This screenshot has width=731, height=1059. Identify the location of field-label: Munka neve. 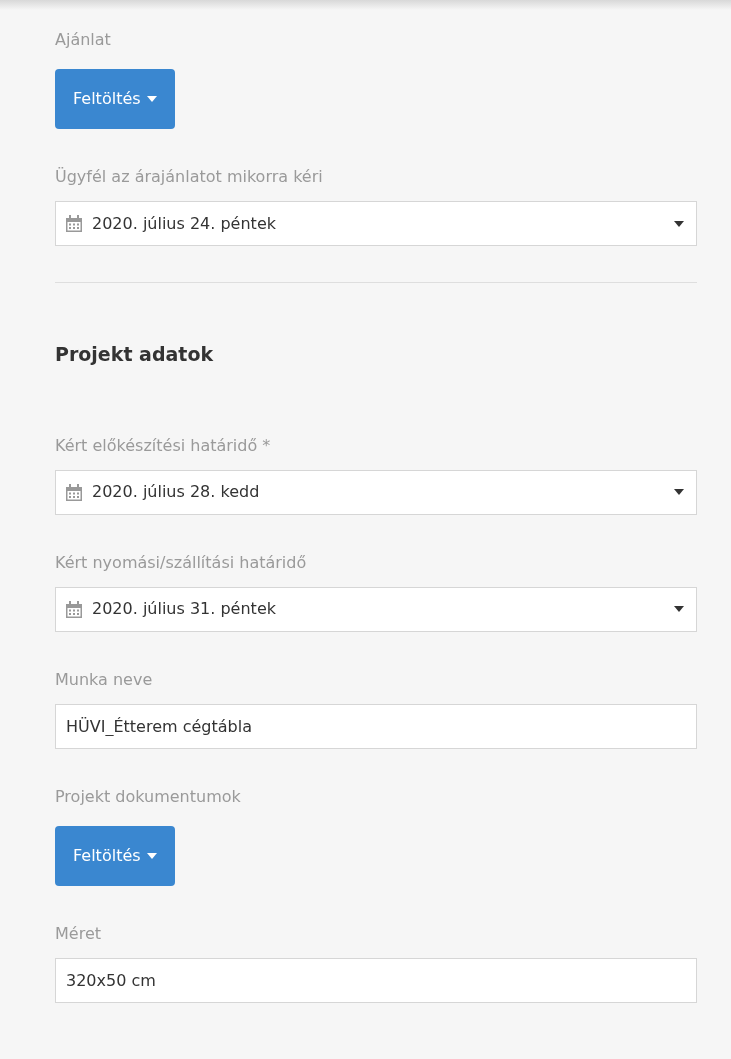
(104, 679).